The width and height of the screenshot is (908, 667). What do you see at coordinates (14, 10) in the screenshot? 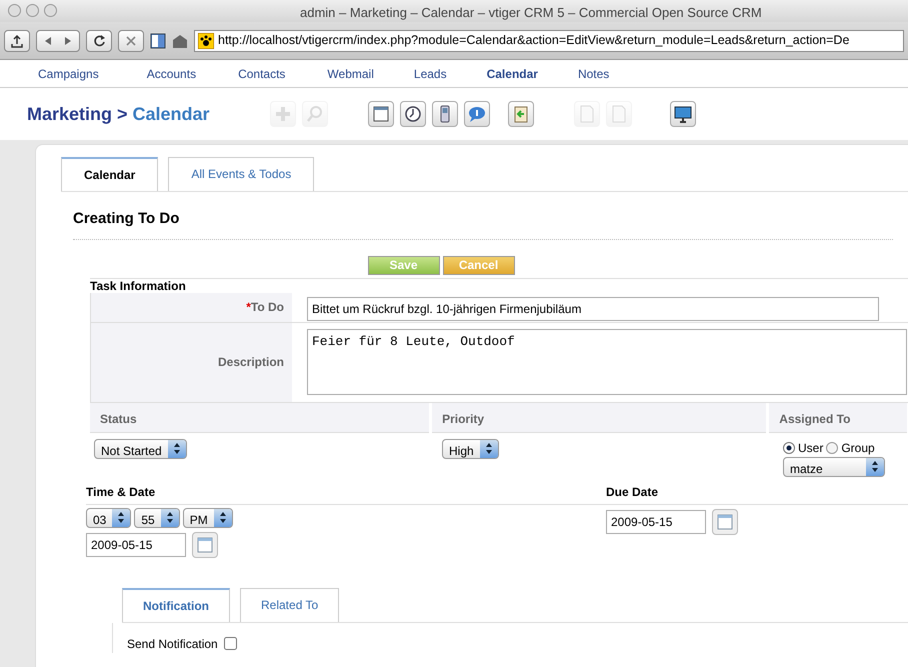
I see `close-light` at bounding box center [14, 10].